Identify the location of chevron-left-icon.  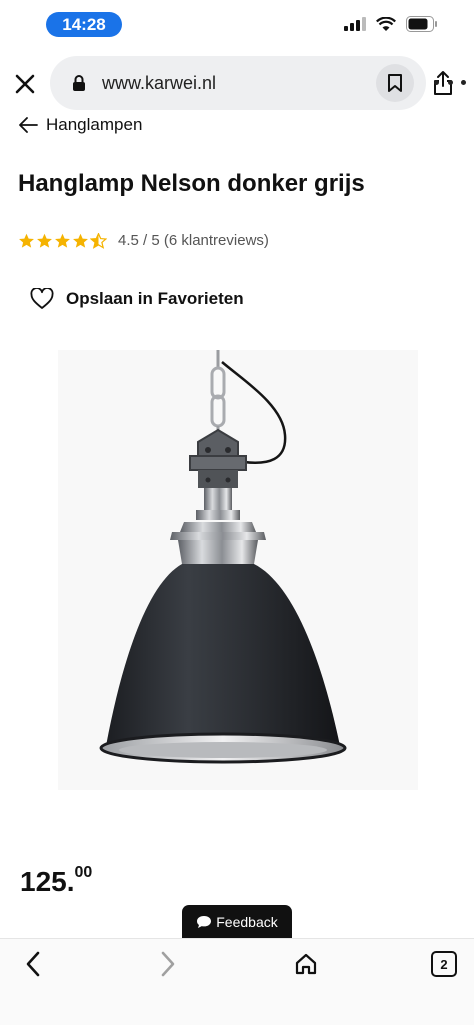
(33, 964).